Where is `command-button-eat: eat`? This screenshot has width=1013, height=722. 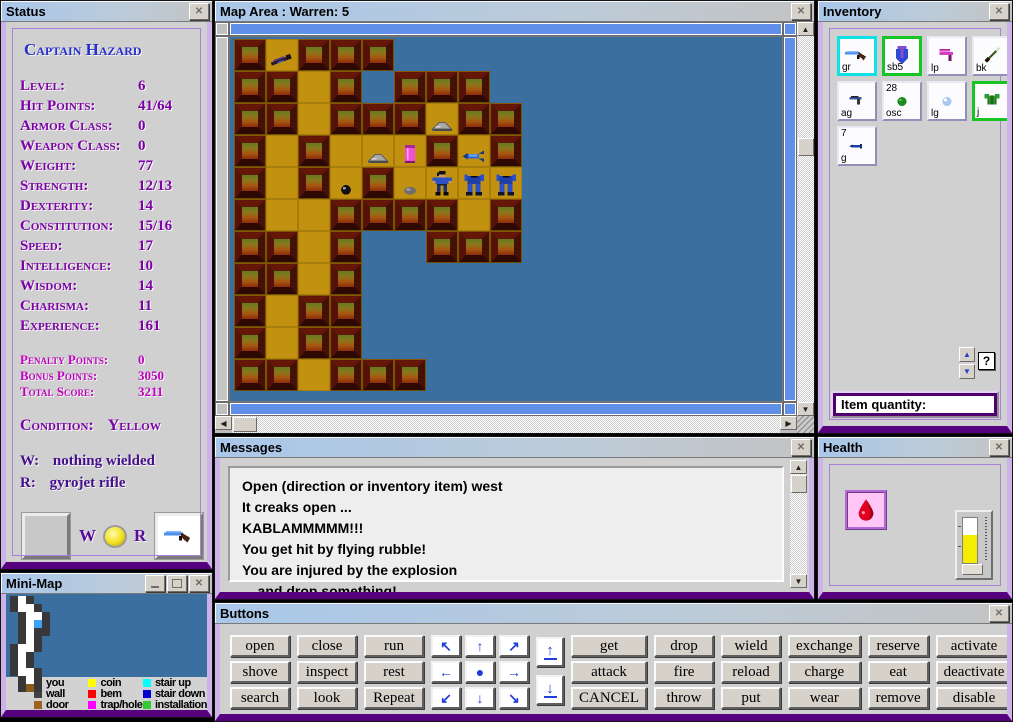
command-button-eat: eat is located at coordinates (898, 672).